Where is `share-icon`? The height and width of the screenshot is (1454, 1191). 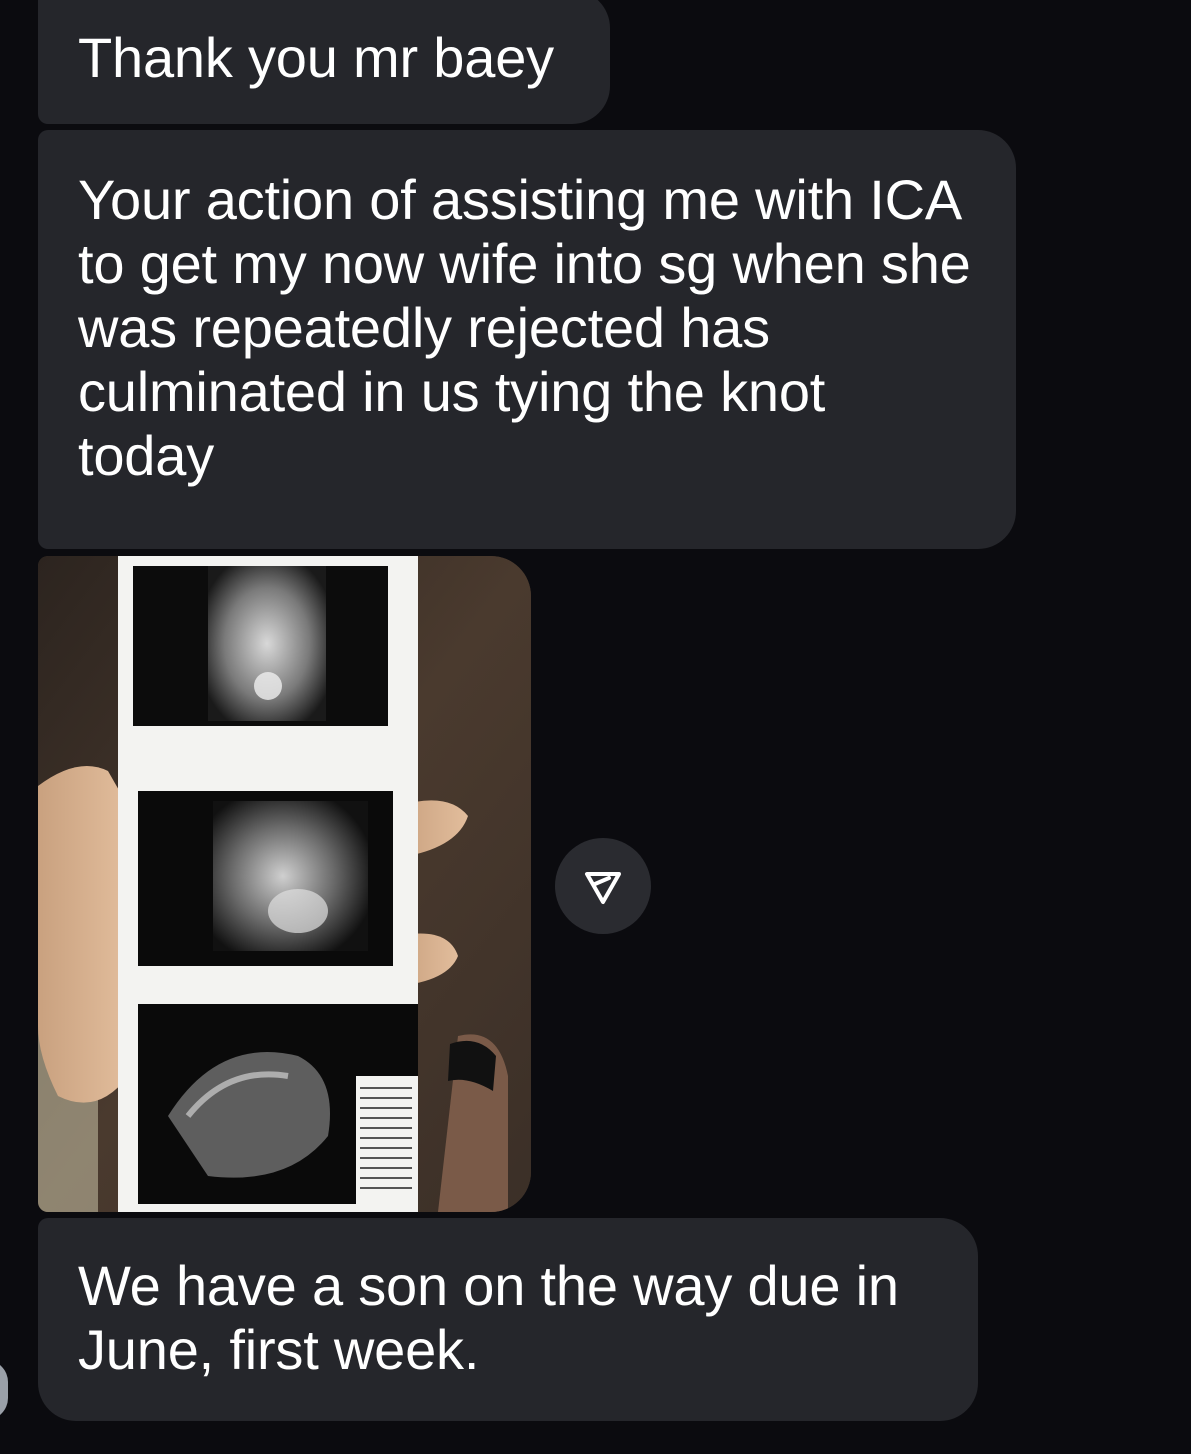 share-icon is located at coordinates (603, 888).